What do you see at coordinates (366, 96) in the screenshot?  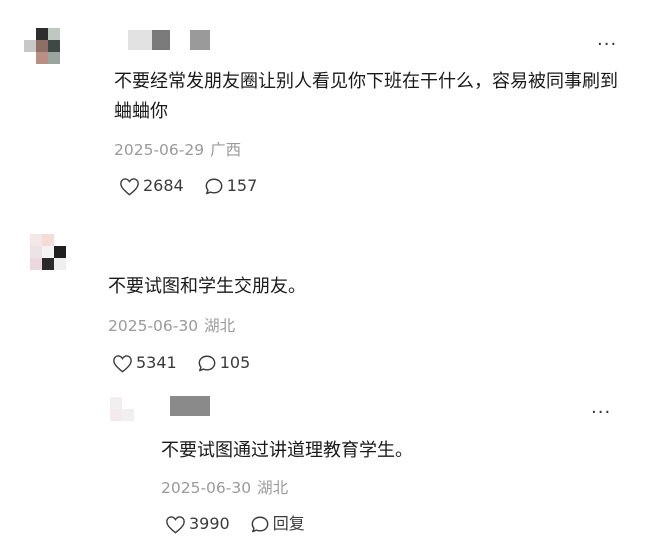 I see `comment-text: 不要经常发朋友圈让别人看见你下班在干什么，容易被同事刷到蛐蛐你` at bounding box center [366, 96].